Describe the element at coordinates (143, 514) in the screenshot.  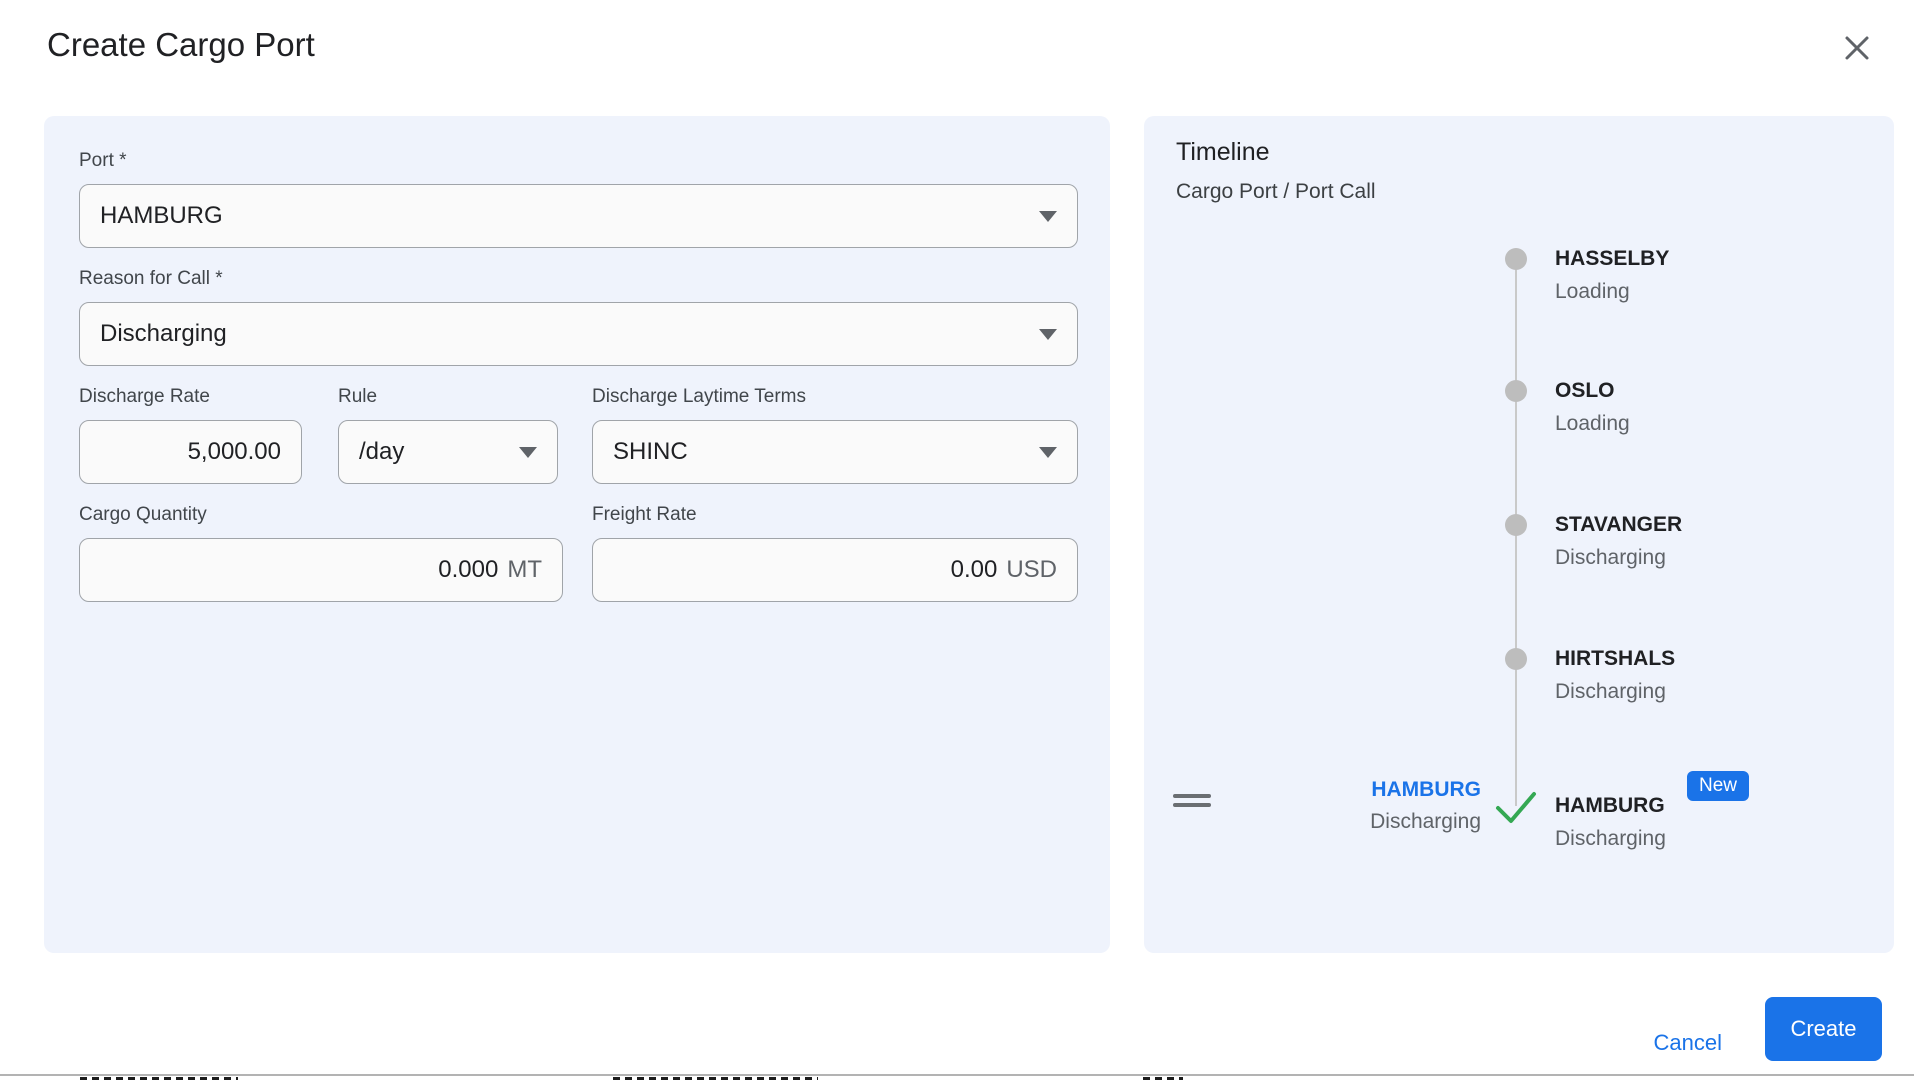
I see `cargo-quantity-label: Cargo Quantity` at that location.